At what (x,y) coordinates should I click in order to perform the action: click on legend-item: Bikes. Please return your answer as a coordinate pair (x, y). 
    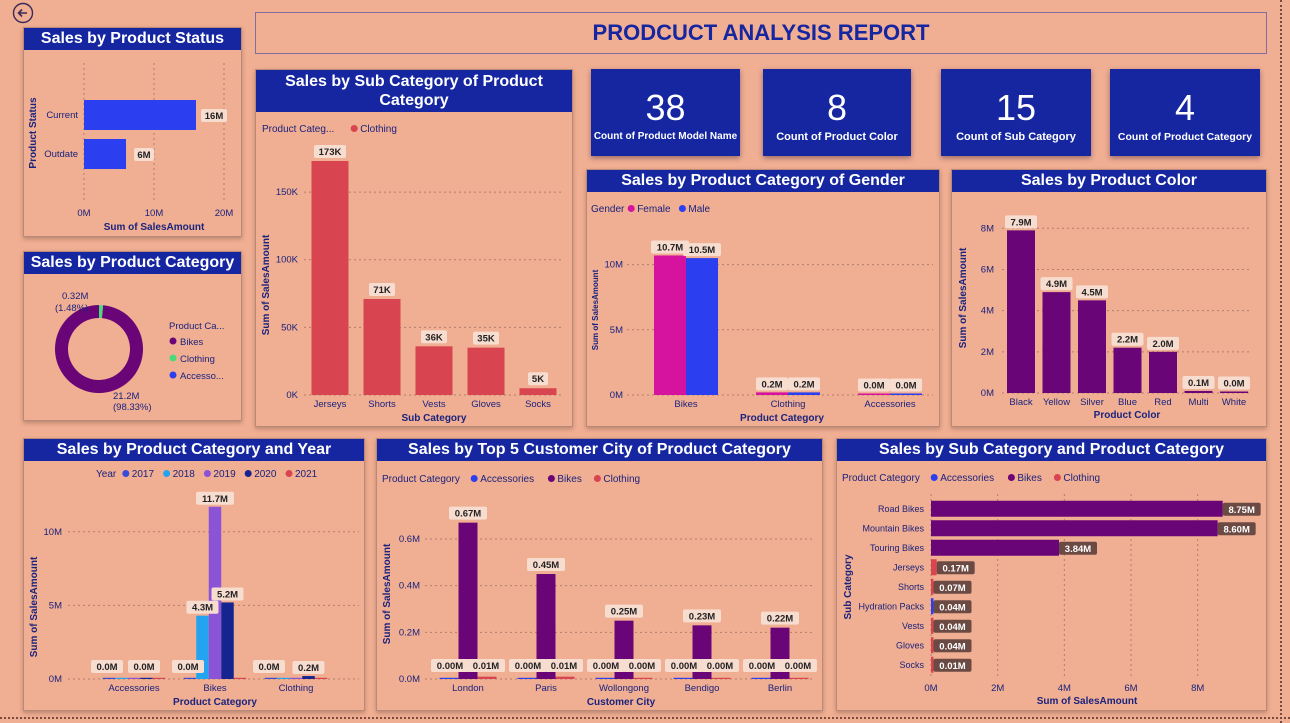
    Looking at the image, I should click on (569, 479).